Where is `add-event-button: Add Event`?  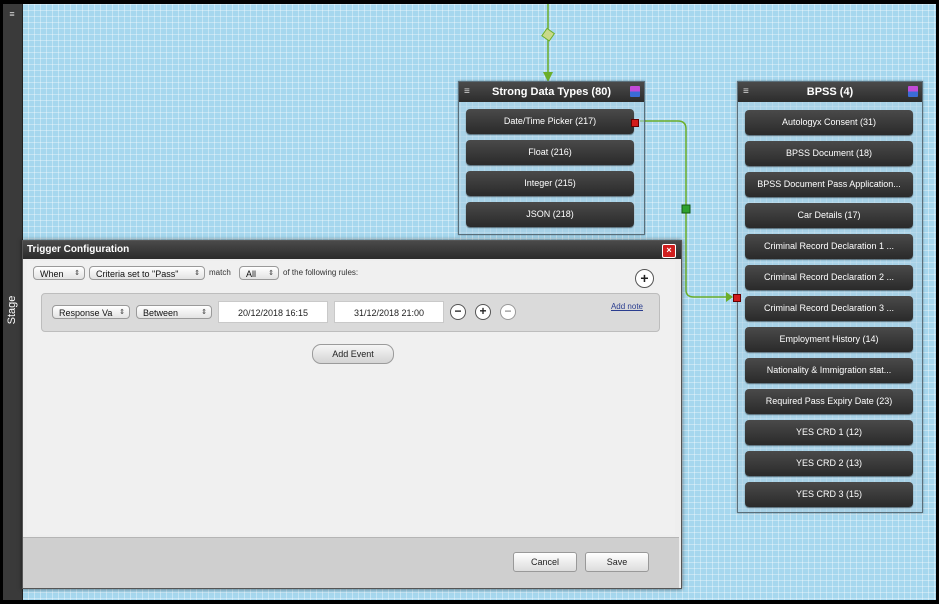
add-event-button: Add Event is located at coordinates (353, 354).